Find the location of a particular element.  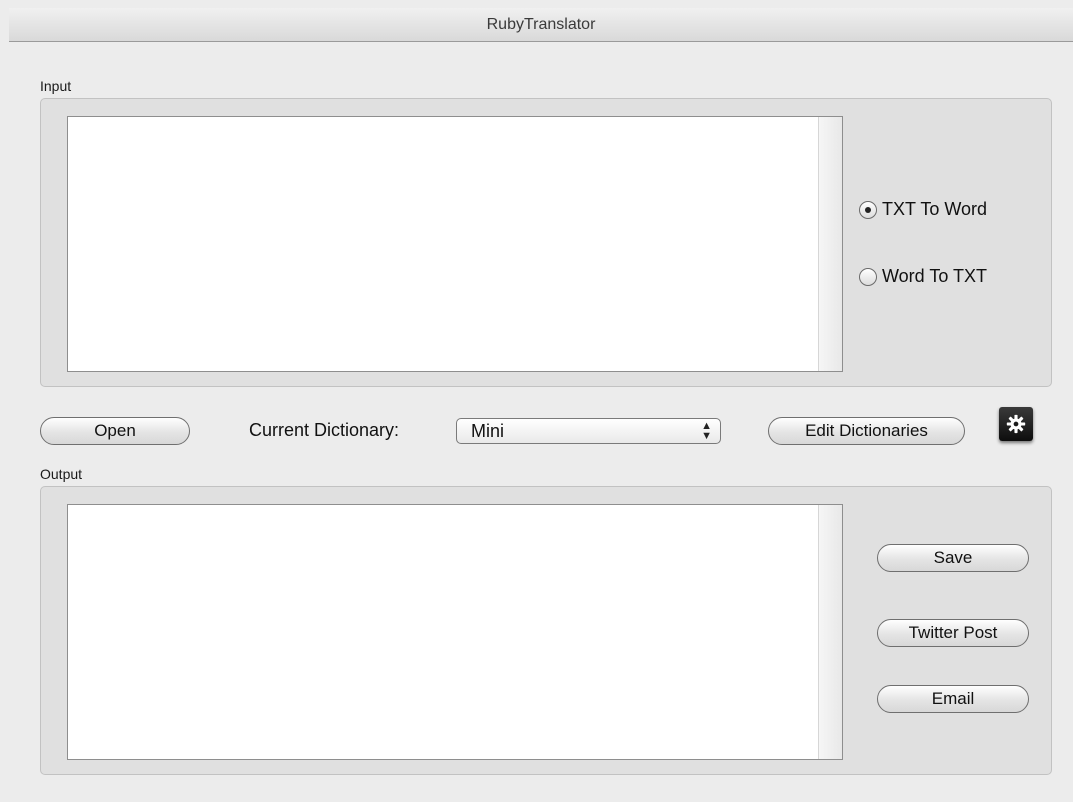

radio-selected-icon is located at coordinates (868, 209).